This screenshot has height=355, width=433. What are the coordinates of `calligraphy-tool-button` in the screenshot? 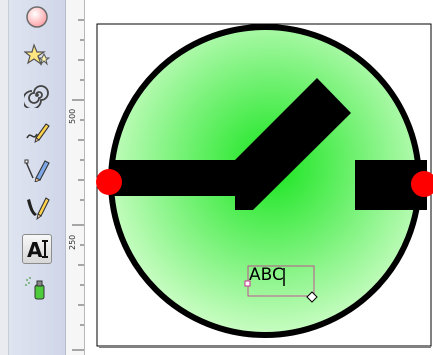 It's located at (37, 207).